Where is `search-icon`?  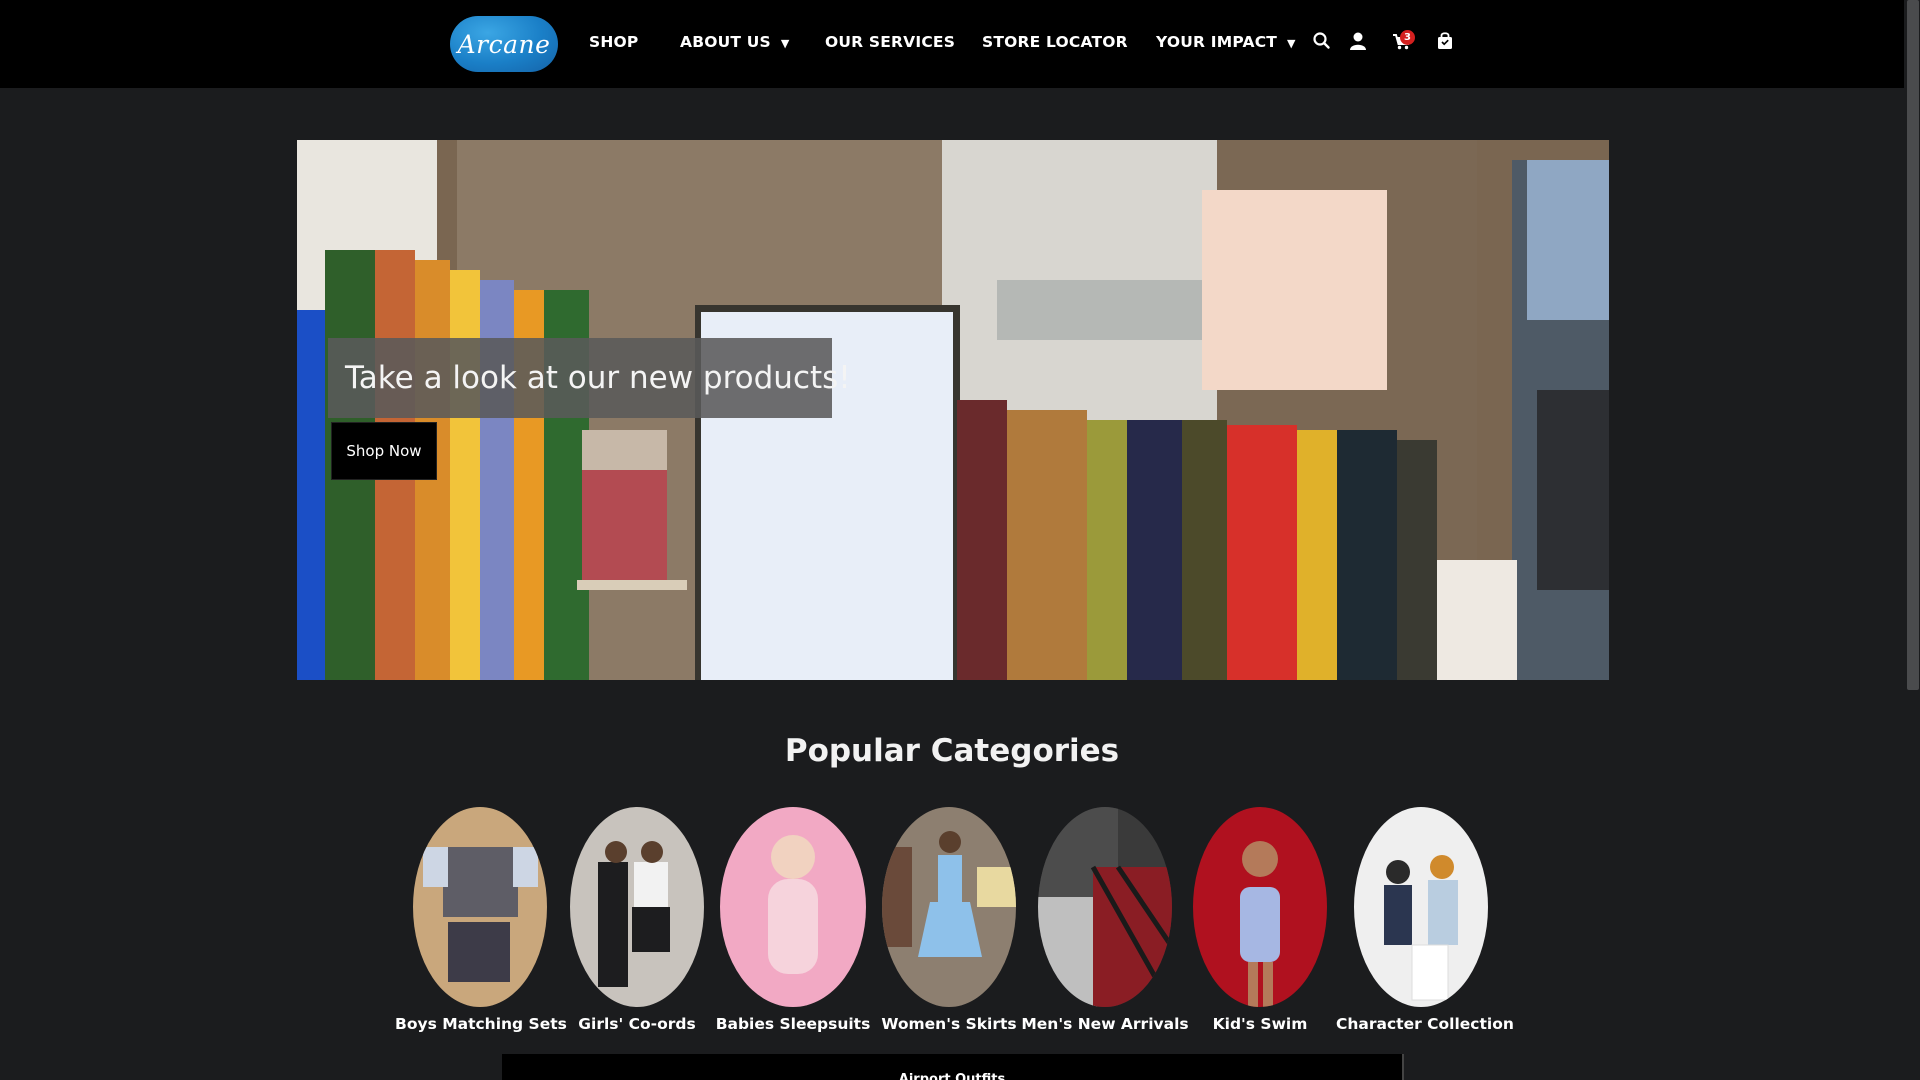 search-icon is located at coordinates (1322, 41).